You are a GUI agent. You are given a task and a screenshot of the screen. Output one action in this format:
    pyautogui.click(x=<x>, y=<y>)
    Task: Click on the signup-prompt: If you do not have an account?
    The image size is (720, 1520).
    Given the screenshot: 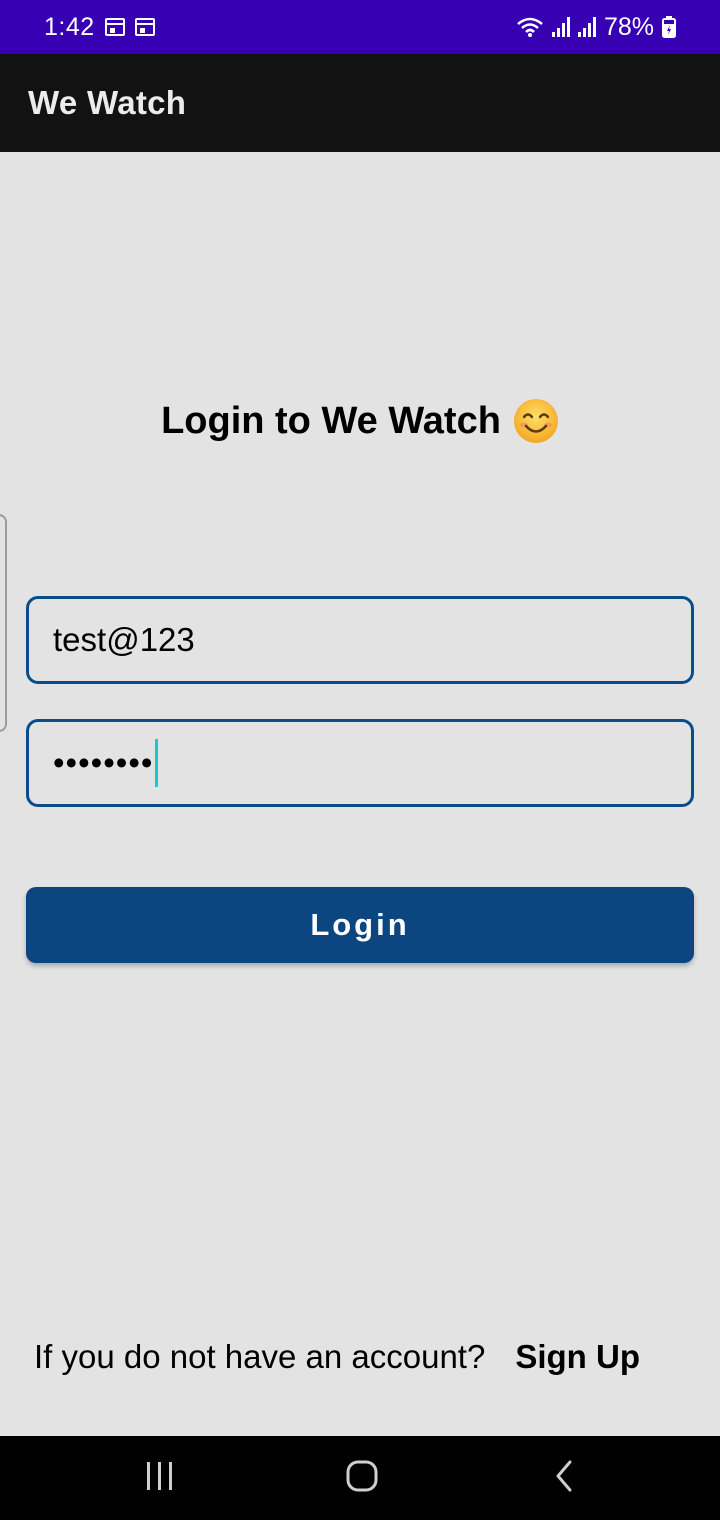 What is the action you would take?
    pyautogui.click(x=260, y=1356)
    